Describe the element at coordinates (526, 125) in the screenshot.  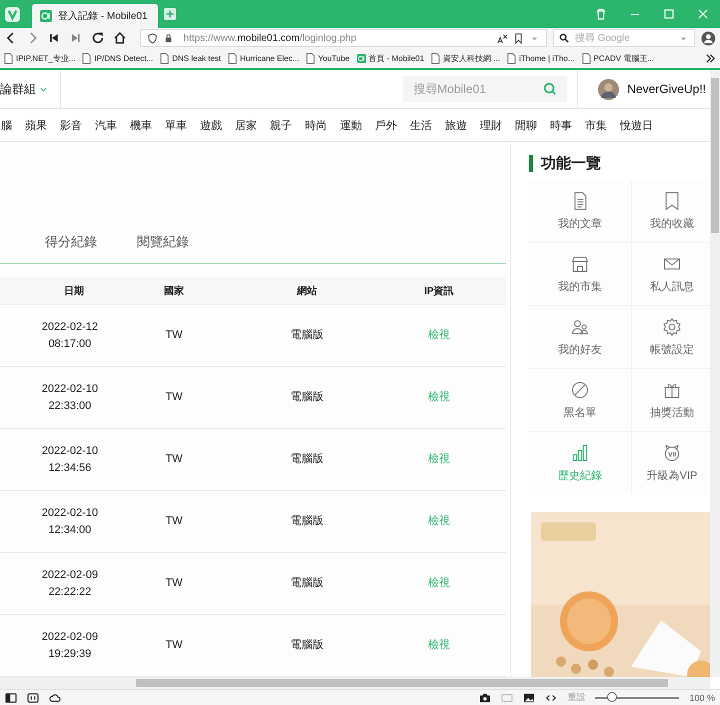
I see `category-link: 閒聊` at that location.